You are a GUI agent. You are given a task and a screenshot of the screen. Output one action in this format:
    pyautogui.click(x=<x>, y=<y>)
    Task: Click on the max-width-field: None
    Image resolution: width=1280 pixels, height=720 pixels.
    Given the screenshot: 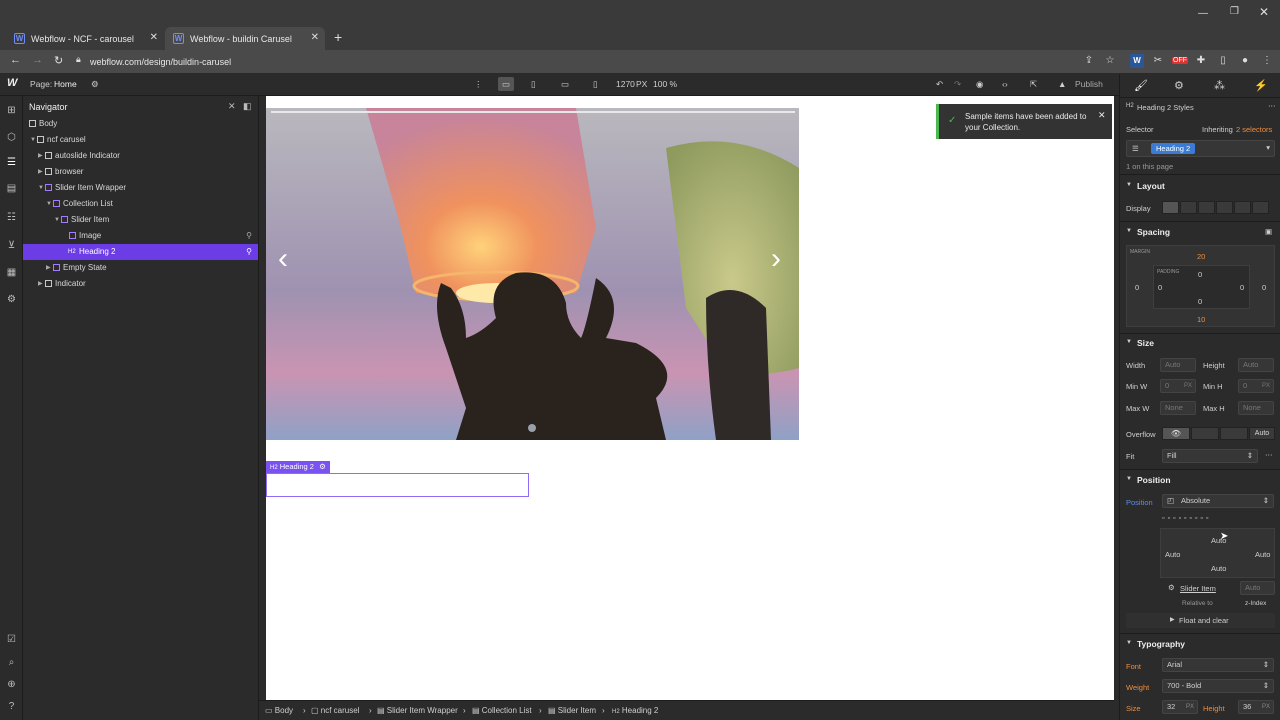 What is the action you would take?
    pyautogui.click(x=1178, y=408)
    